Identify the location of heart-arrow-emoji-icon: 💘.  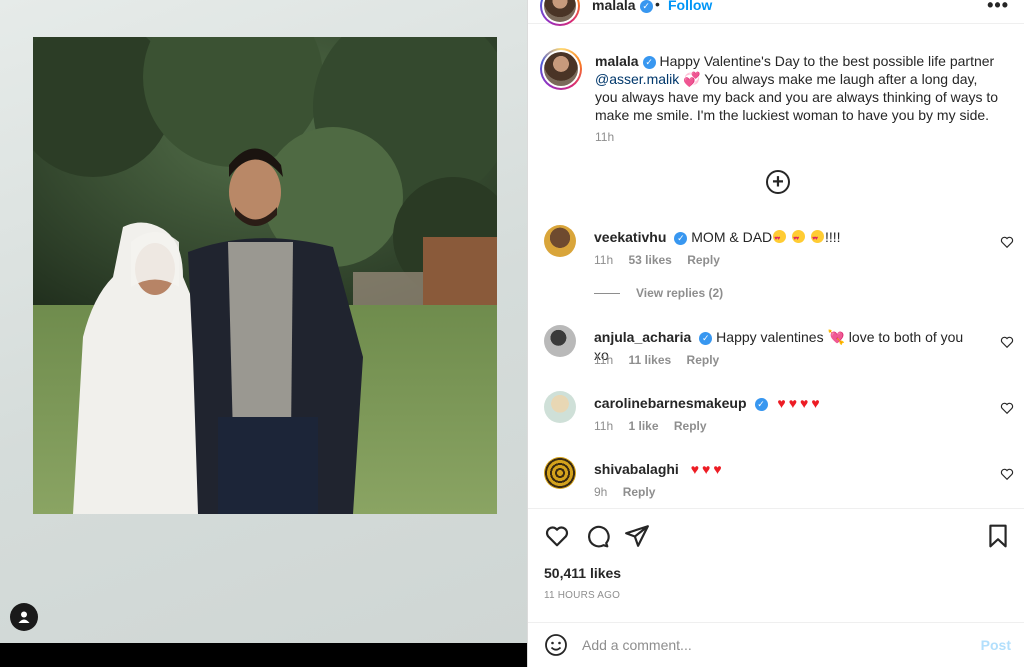
(836, 337).